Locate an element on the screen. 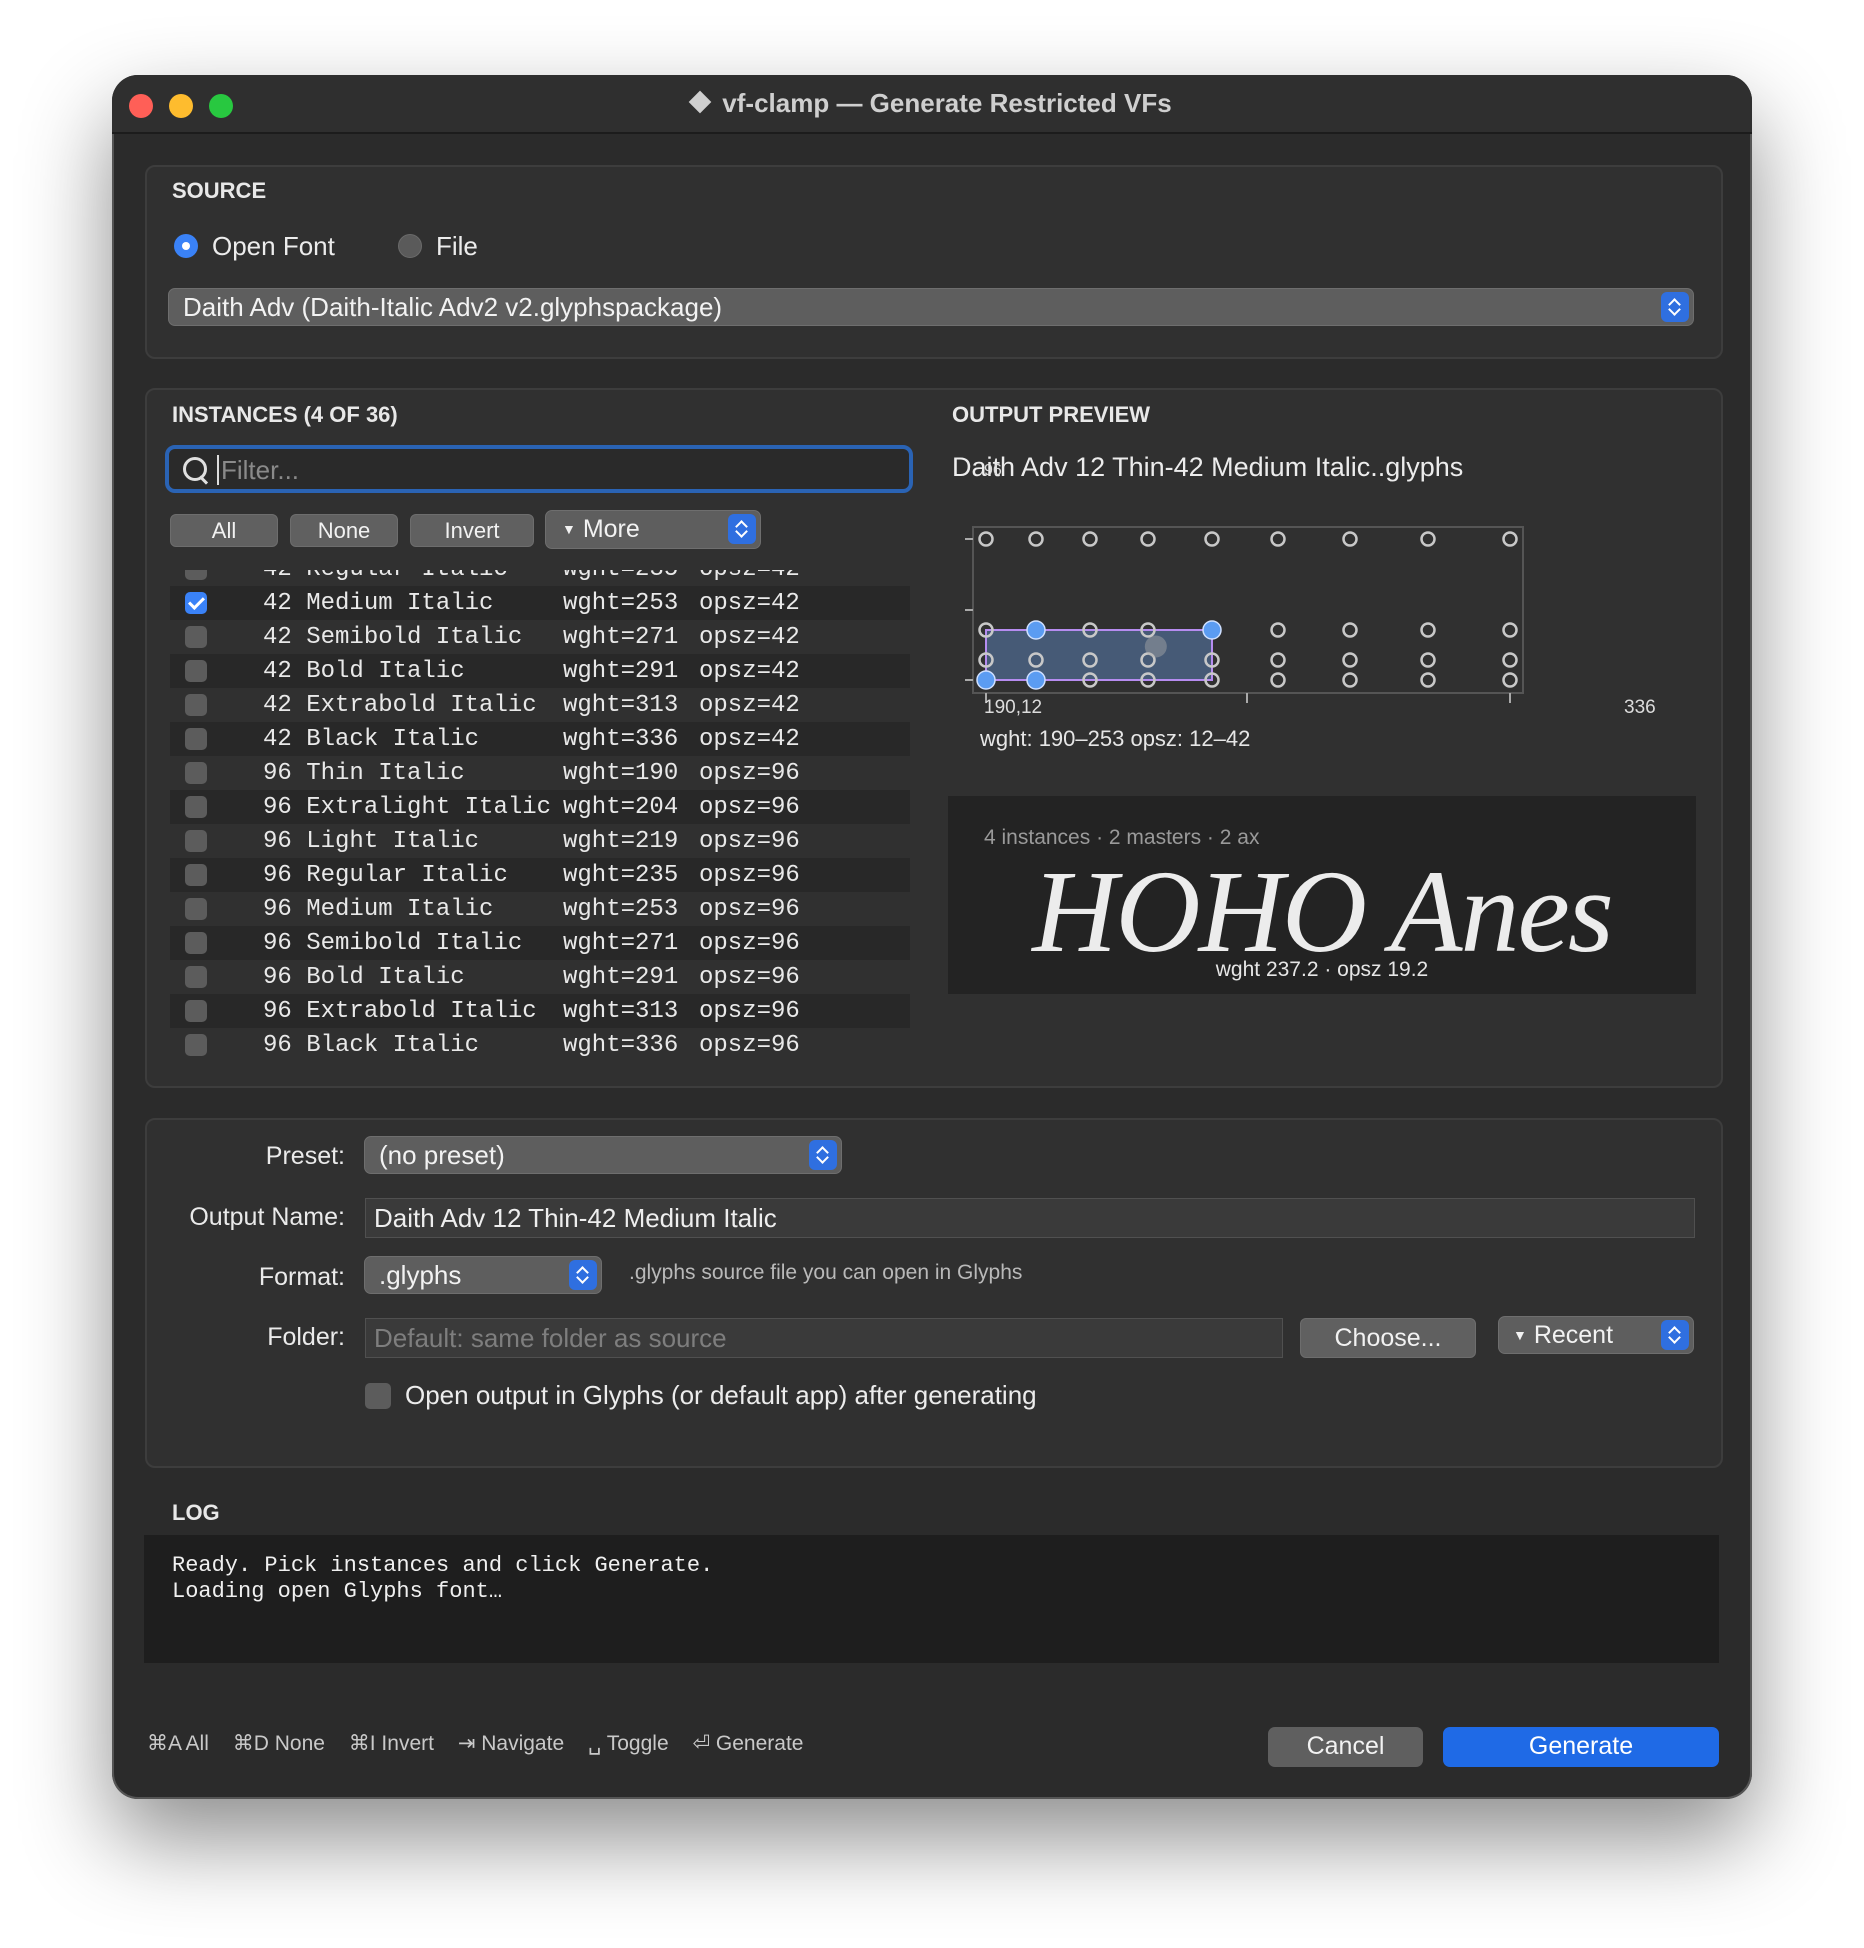  cancel-button: Cancel is located at coordinates (1345, 1747).